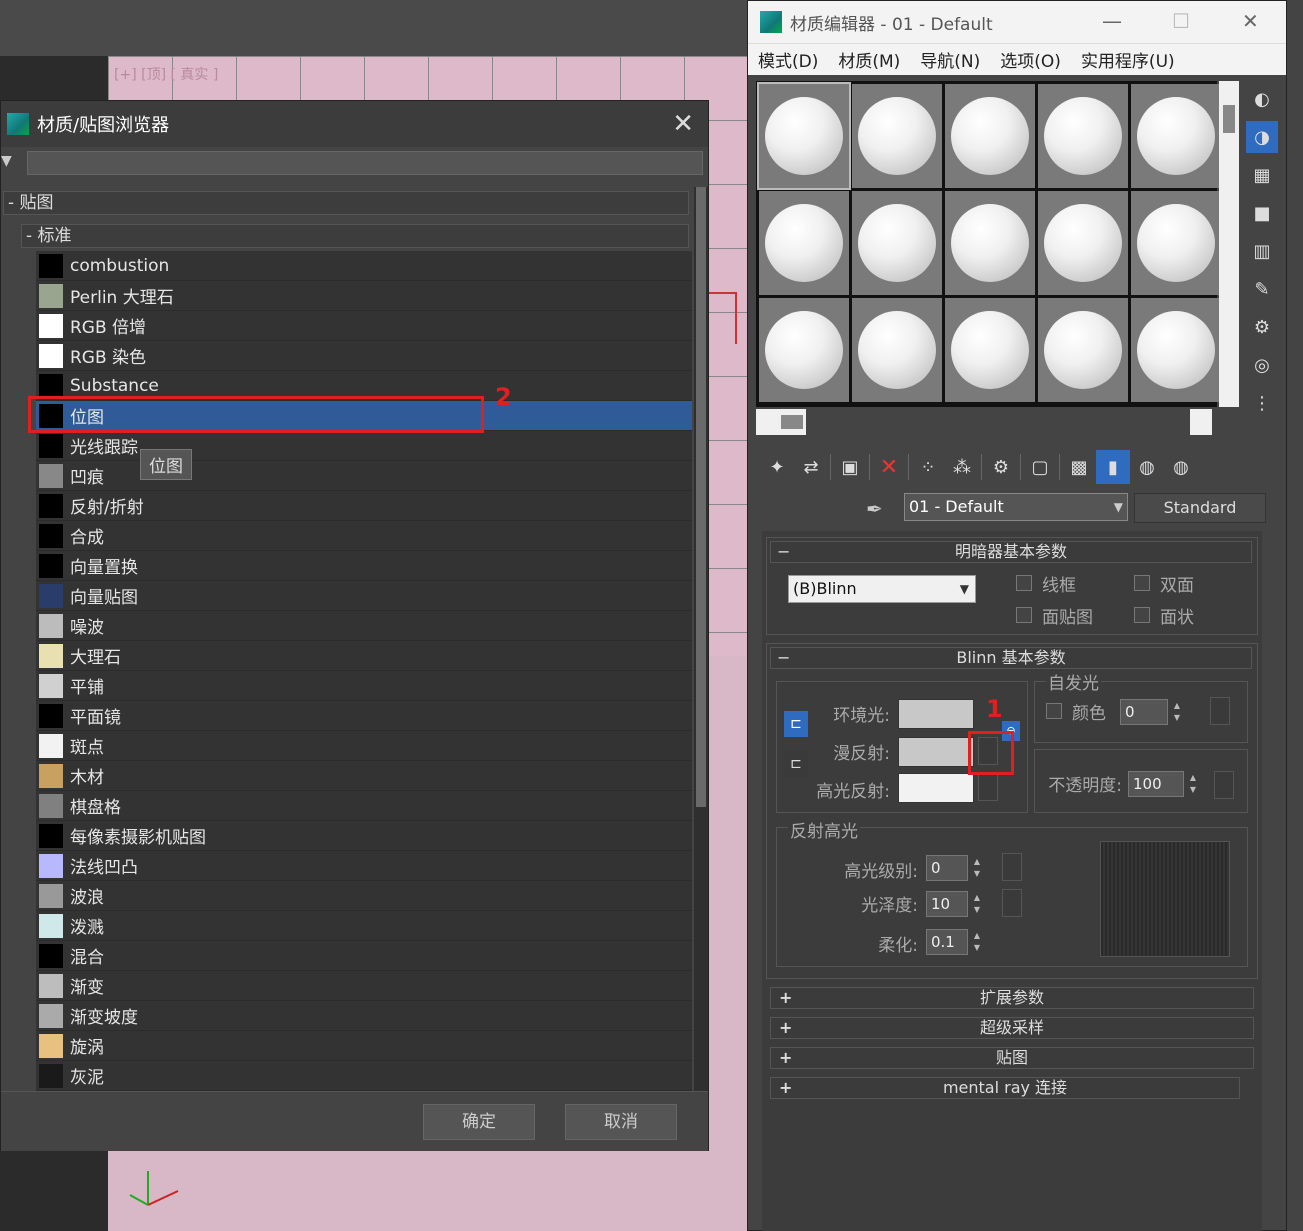  I want to click on lock-diffuse-specular-icon: ⊏, so click(796, 764).